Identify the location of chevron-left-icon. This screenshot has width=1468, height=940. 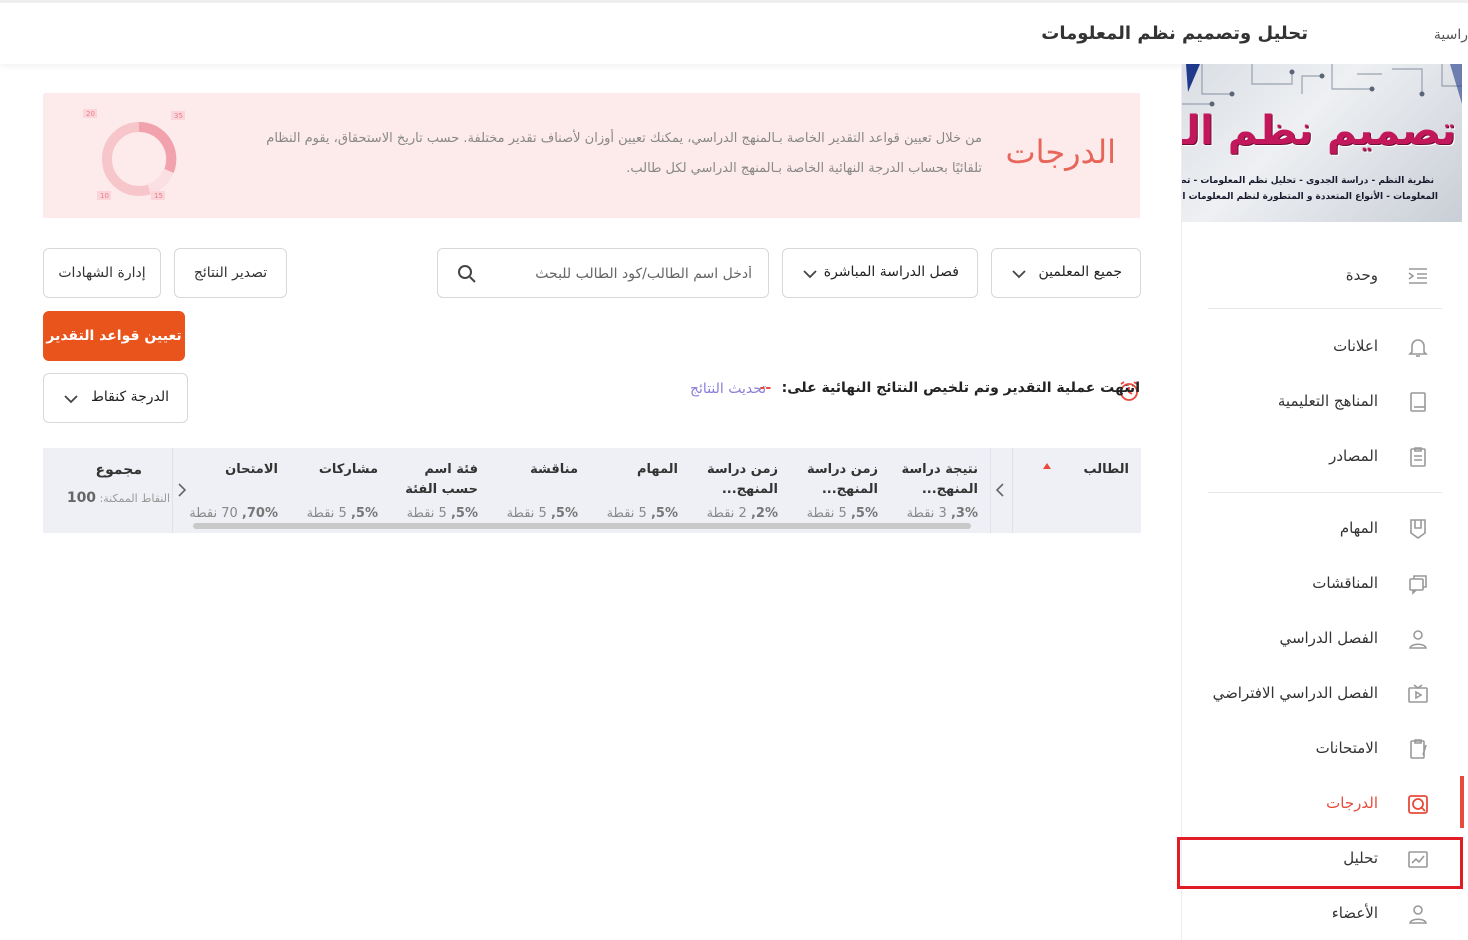
(1000, 490).